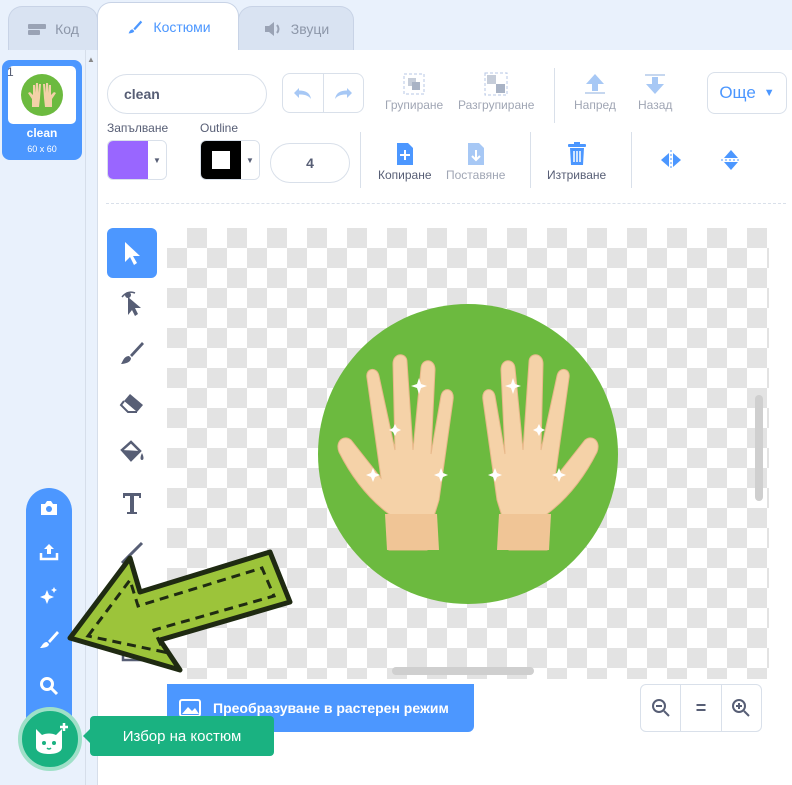  Describe the element at coordinates (272, 28) in the screenshot. I see `speaker-icon` at that location.